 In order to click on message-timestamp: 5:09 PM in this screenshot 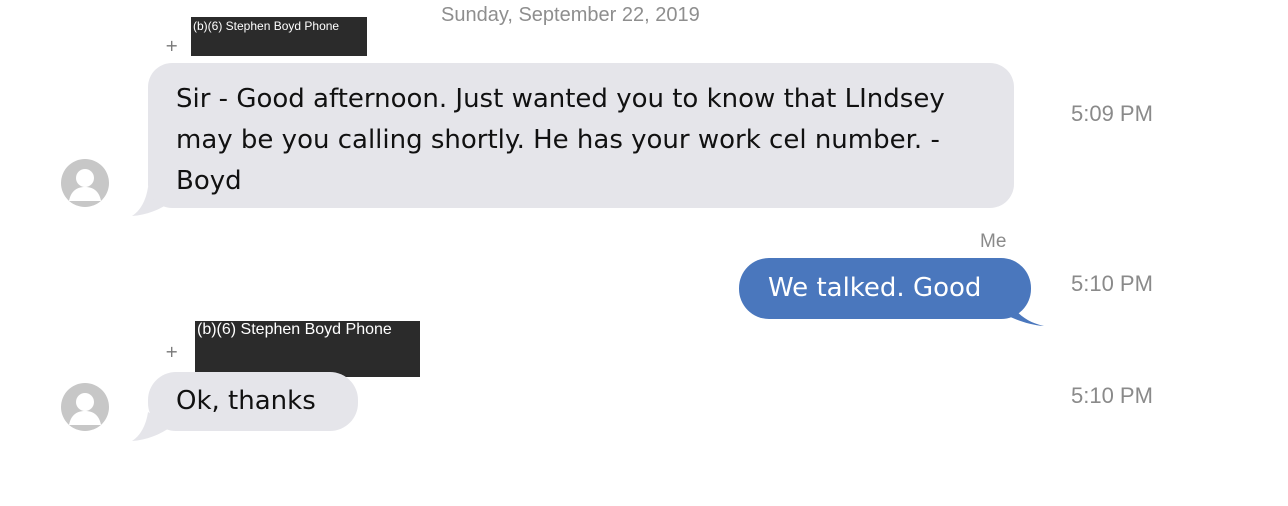, I will do `click(1112, 113)`.